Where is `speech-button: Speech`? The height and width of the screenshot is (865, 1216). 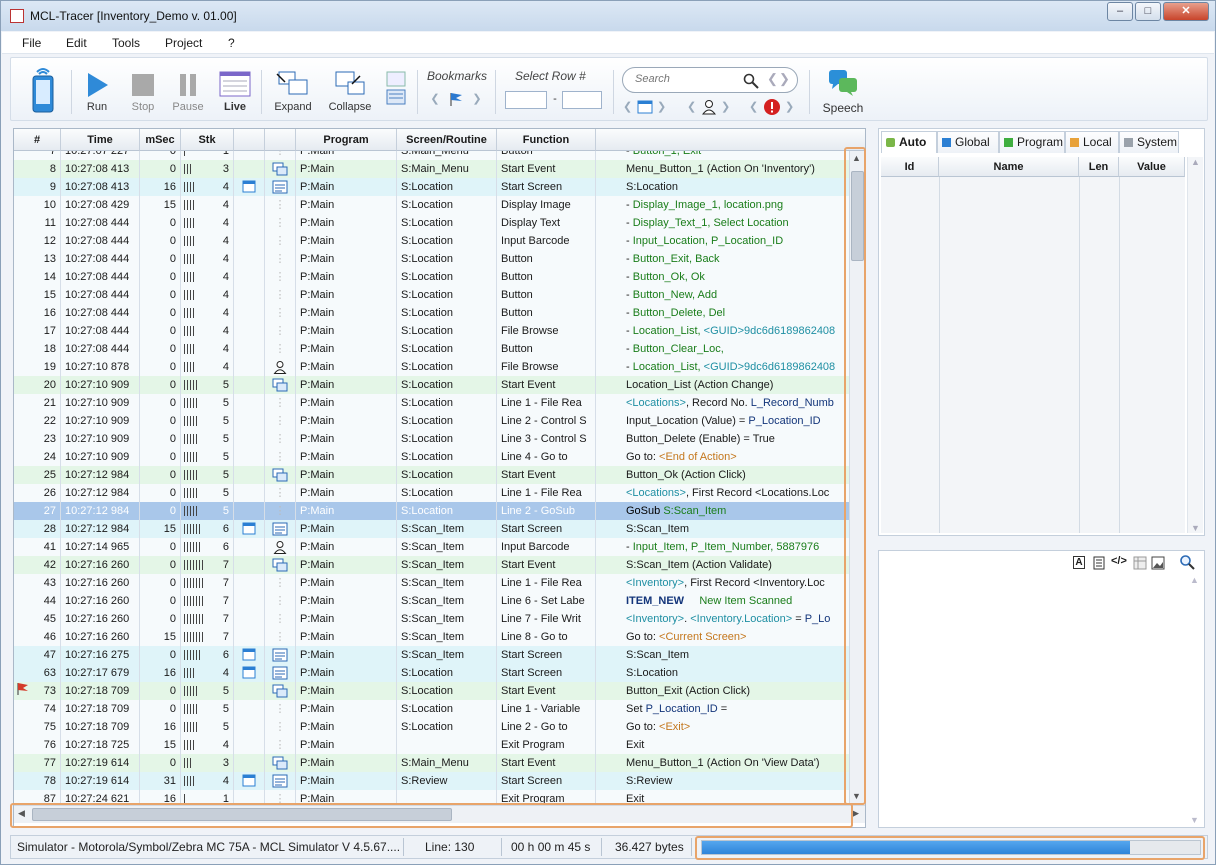
speech-button: Speech is located at coordinates (843, 91).